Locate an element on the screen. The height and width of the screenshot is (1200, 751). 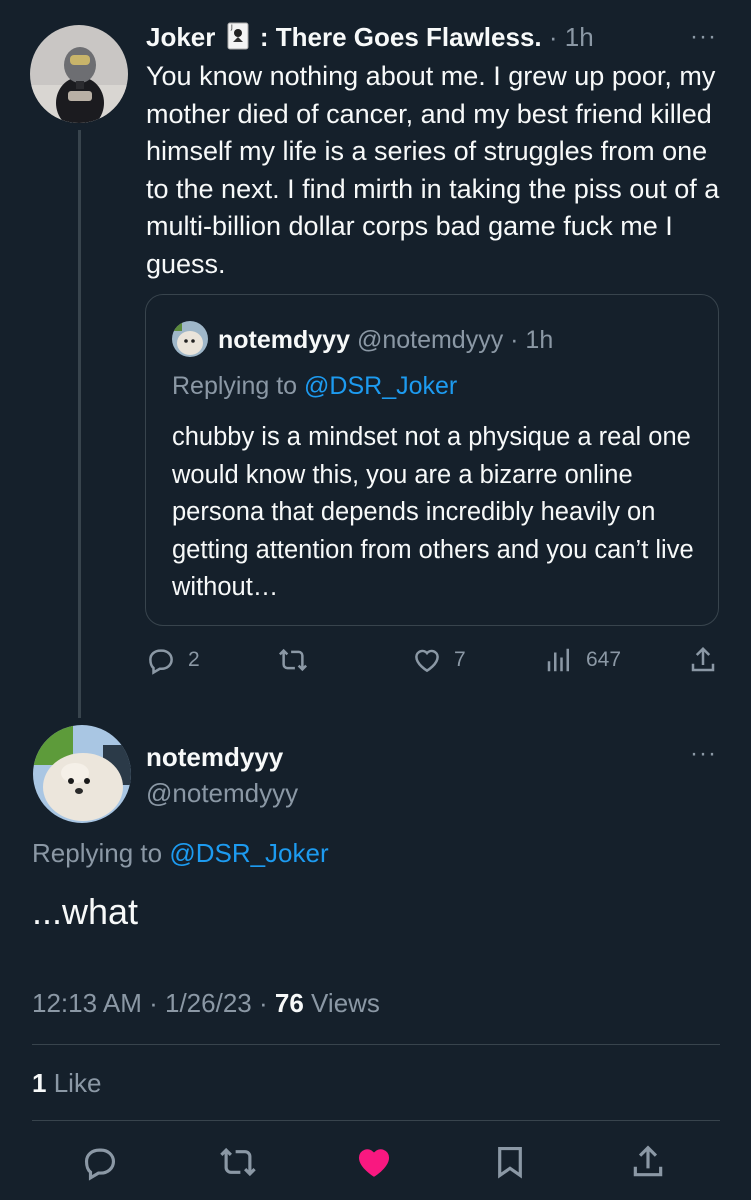
svg-text: J is located at coordinates (231, 27).